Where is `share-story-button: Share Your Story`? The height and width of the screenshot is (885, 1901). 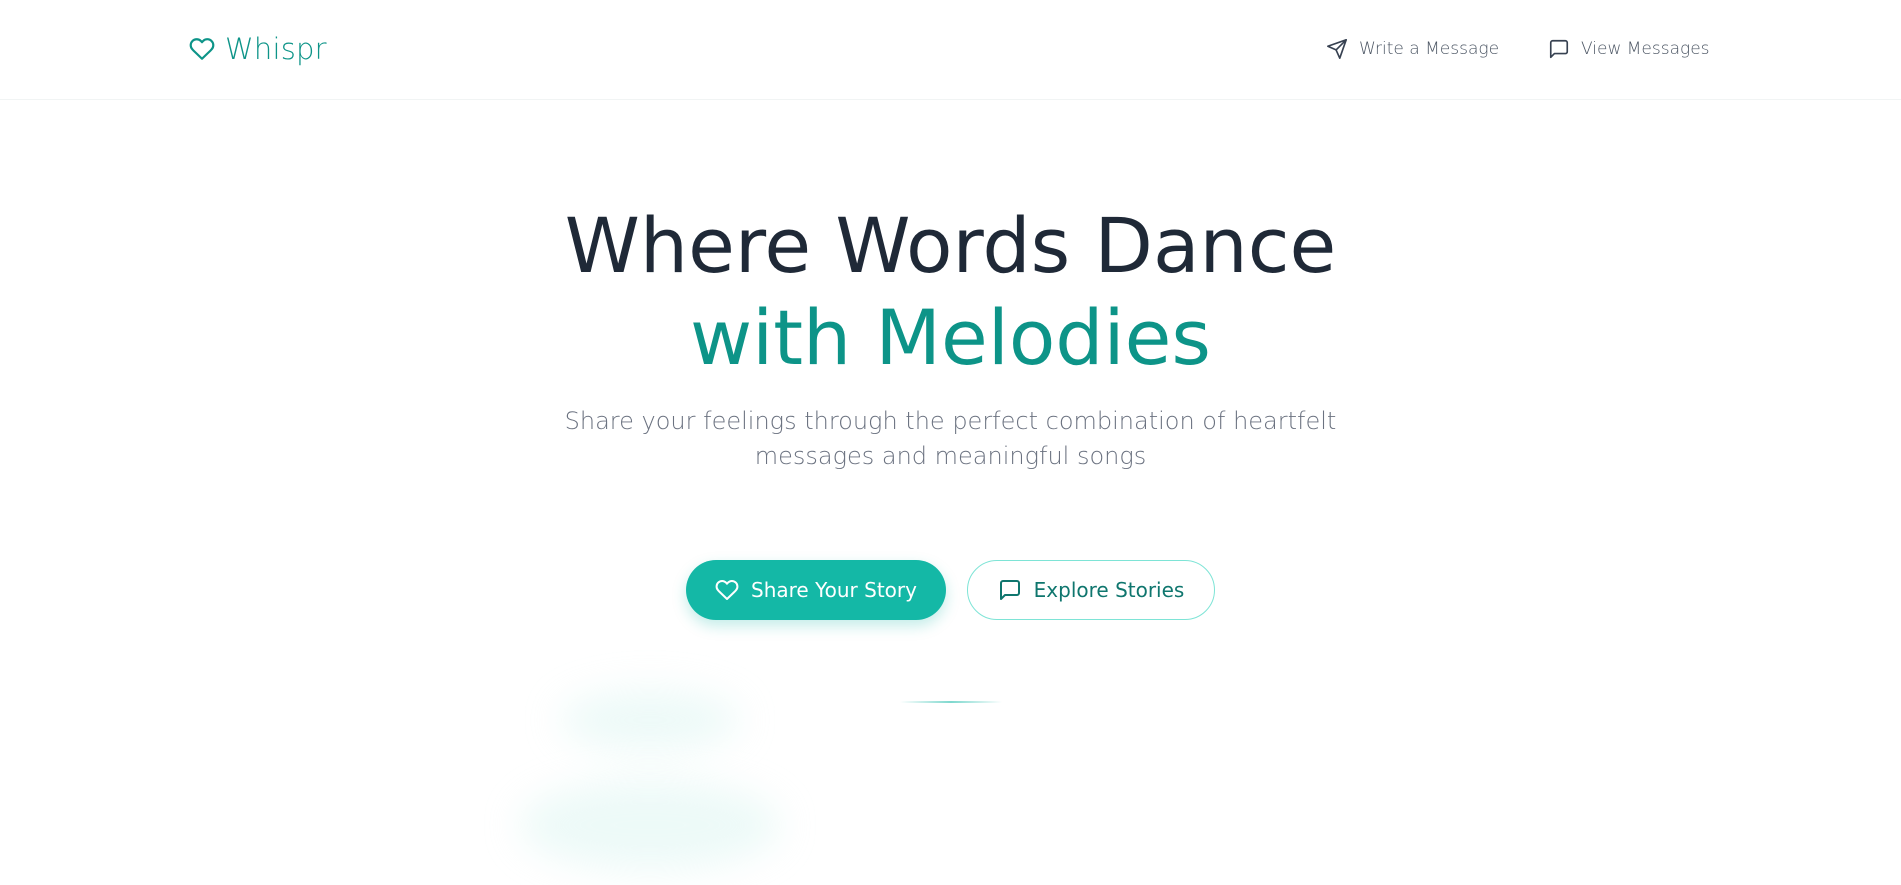
share-story-button: Share Your Story is located at coordinates (816, 590).